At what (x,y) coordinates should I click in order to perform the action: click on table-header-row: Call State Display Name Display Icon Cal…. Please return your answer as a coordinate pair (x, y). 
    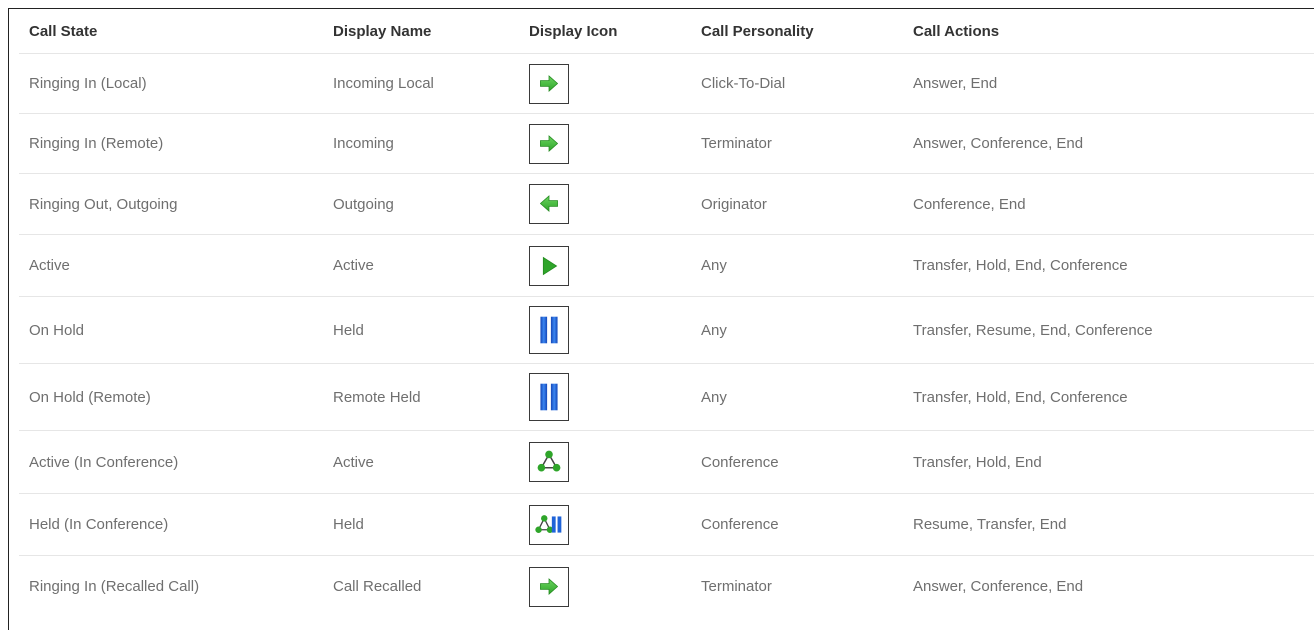
    Looking at the image, I should click on (666, 31).